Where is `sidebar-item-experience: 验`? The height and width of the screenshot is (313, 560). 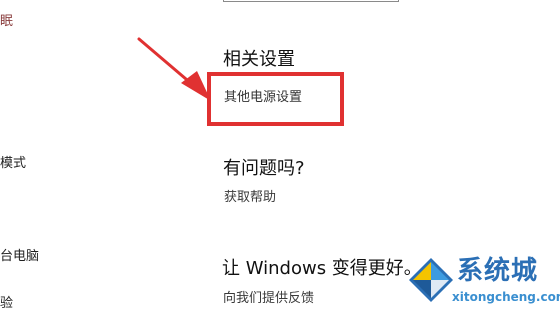 sidebar-item-experience: 验 is located at coordinates (6, 304).